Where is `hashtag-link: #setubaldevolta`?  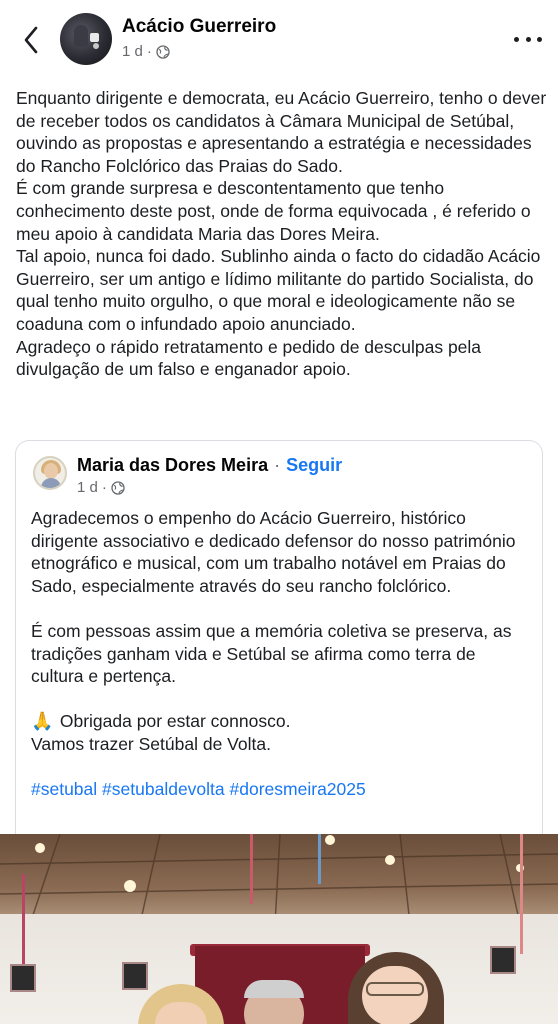
hashtag-link: #setubaldevolta is located at coordinates (163, 789).